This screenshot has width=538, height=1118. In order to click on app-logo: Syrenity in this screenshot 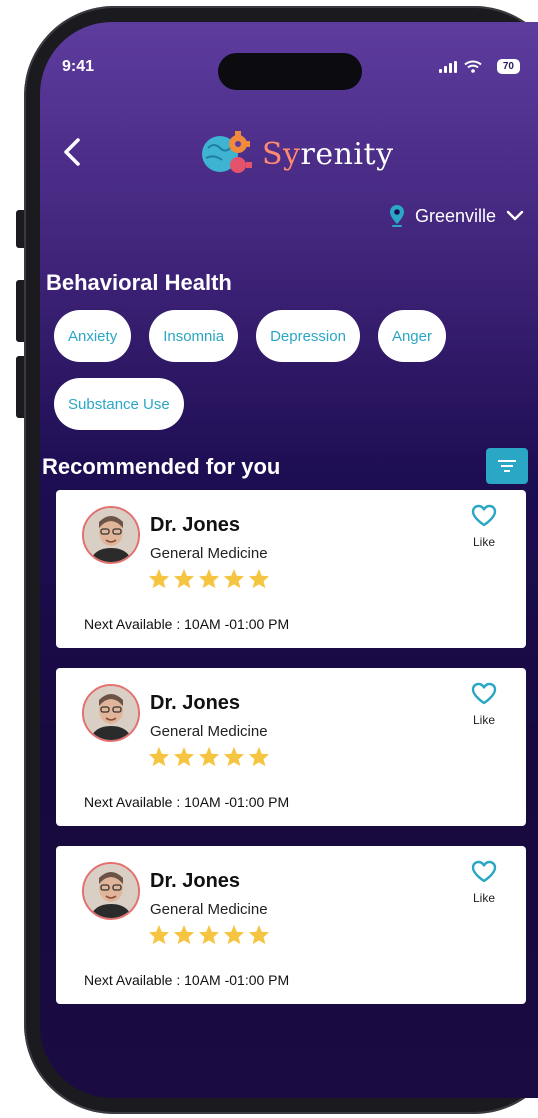, I will do `click(297, 154)`.